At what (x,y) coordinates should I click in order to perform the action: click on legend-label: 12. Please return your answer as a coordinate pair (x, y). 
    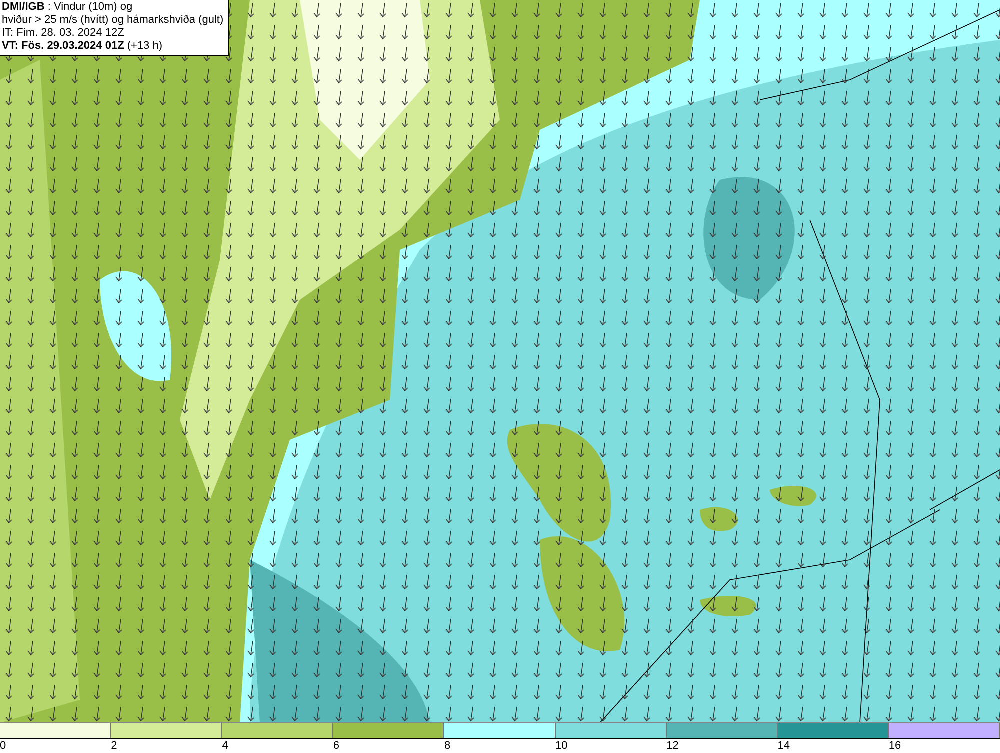
    Looking at the image, I should click on (672, 746).